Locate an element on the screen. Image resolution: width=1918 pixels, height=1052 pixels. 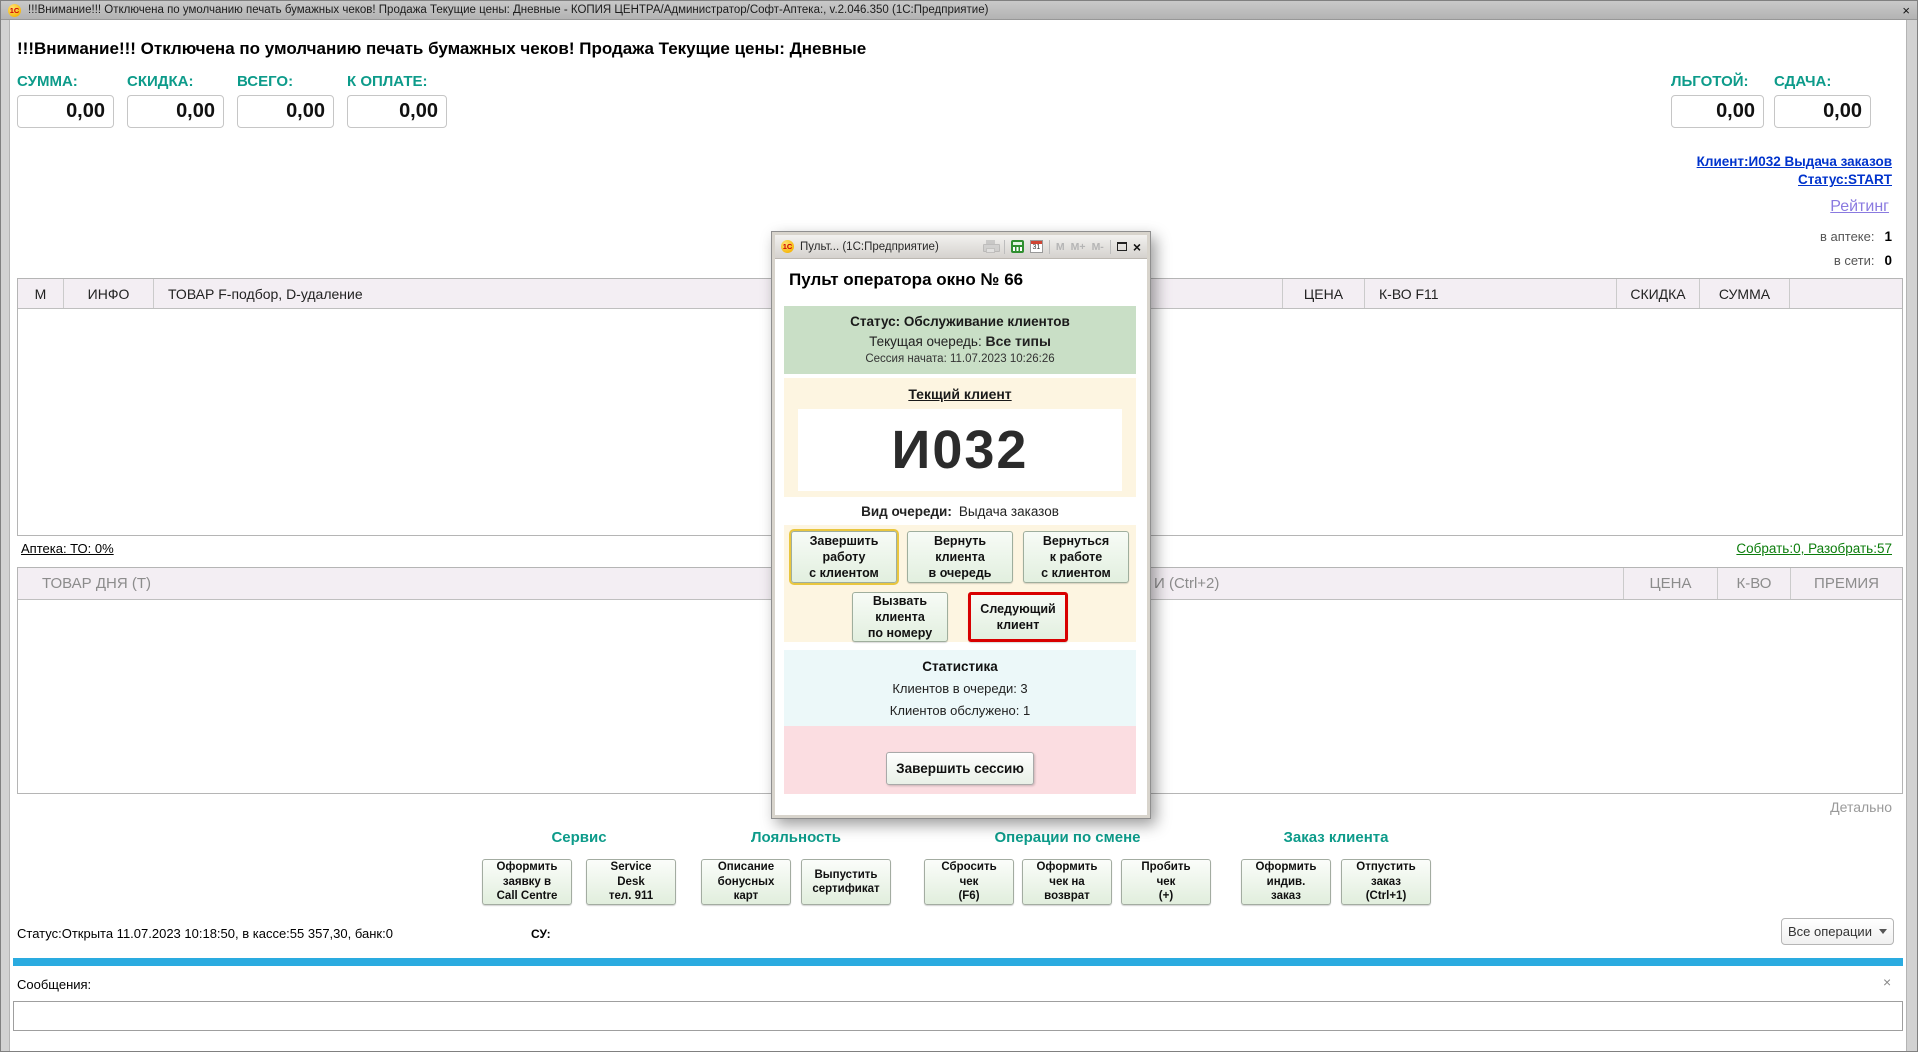
total-overall: ВСЕГО: 0,00 is located at coordinates (285, 100).